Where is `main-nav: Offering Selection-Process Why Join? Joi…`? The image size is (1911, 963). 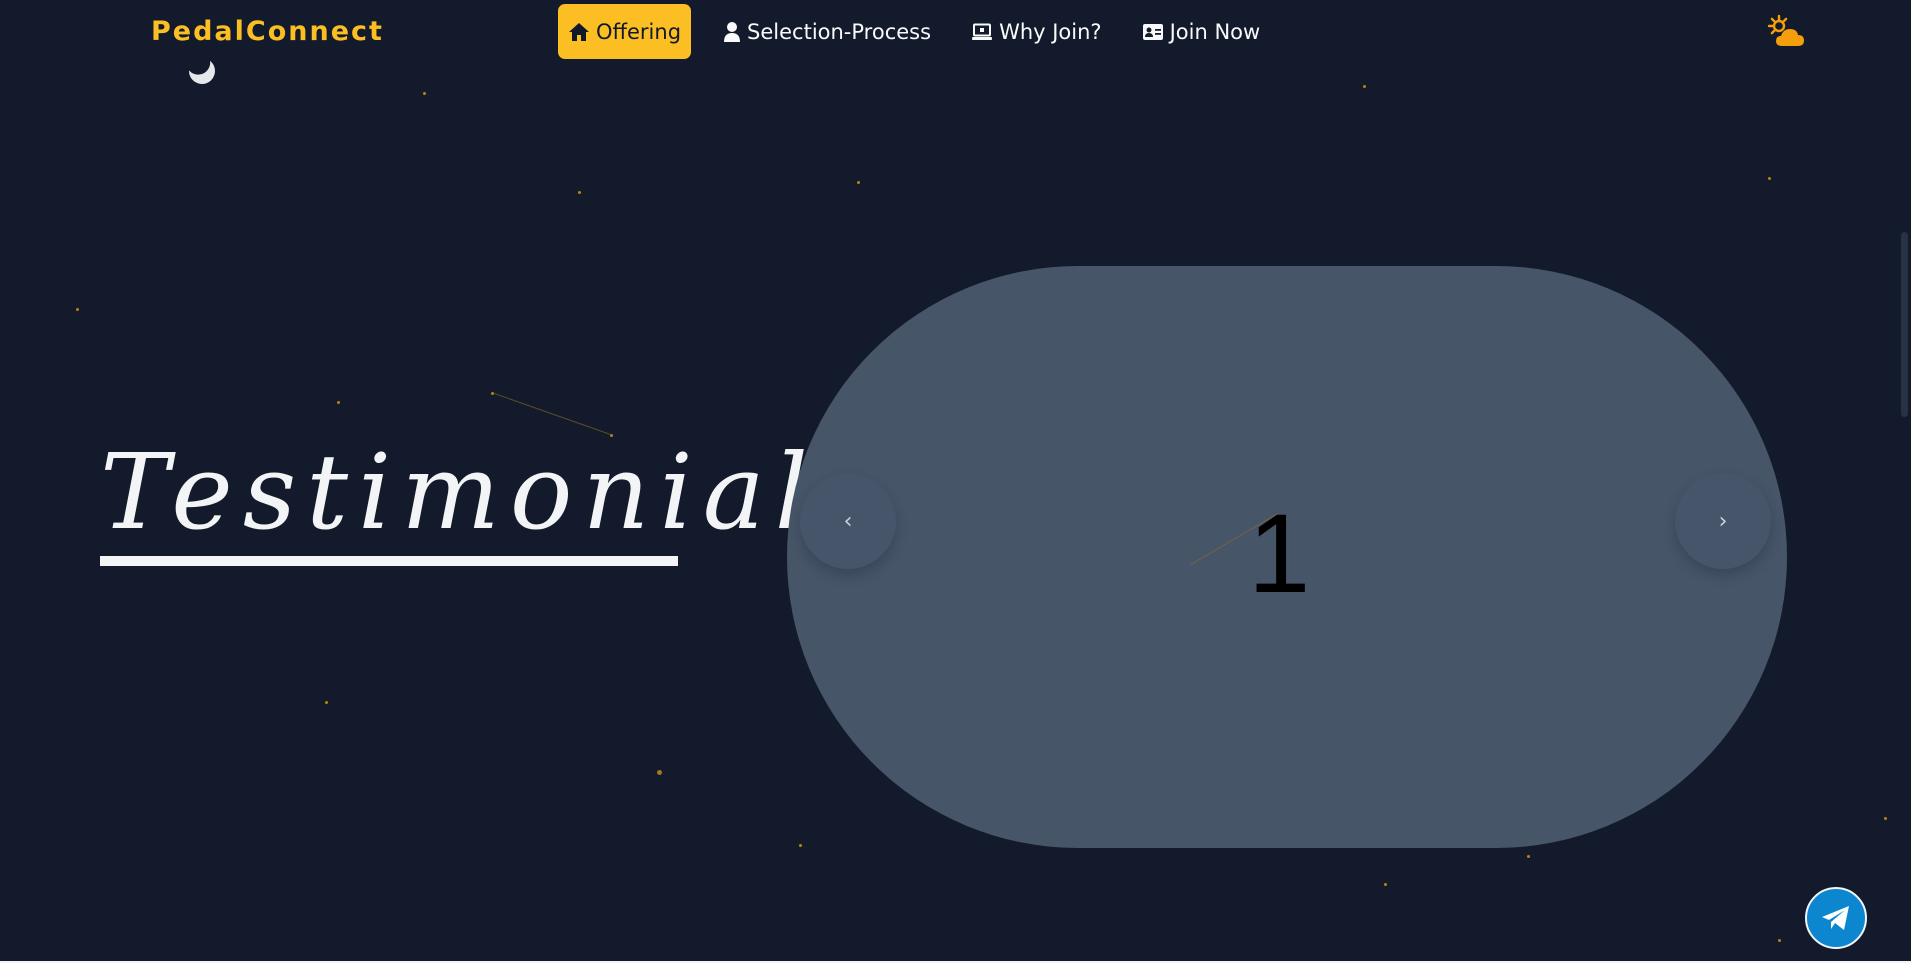
main-nav: Offering Selection-Process Why Join? Joi… is located at coordinates (924, 31).